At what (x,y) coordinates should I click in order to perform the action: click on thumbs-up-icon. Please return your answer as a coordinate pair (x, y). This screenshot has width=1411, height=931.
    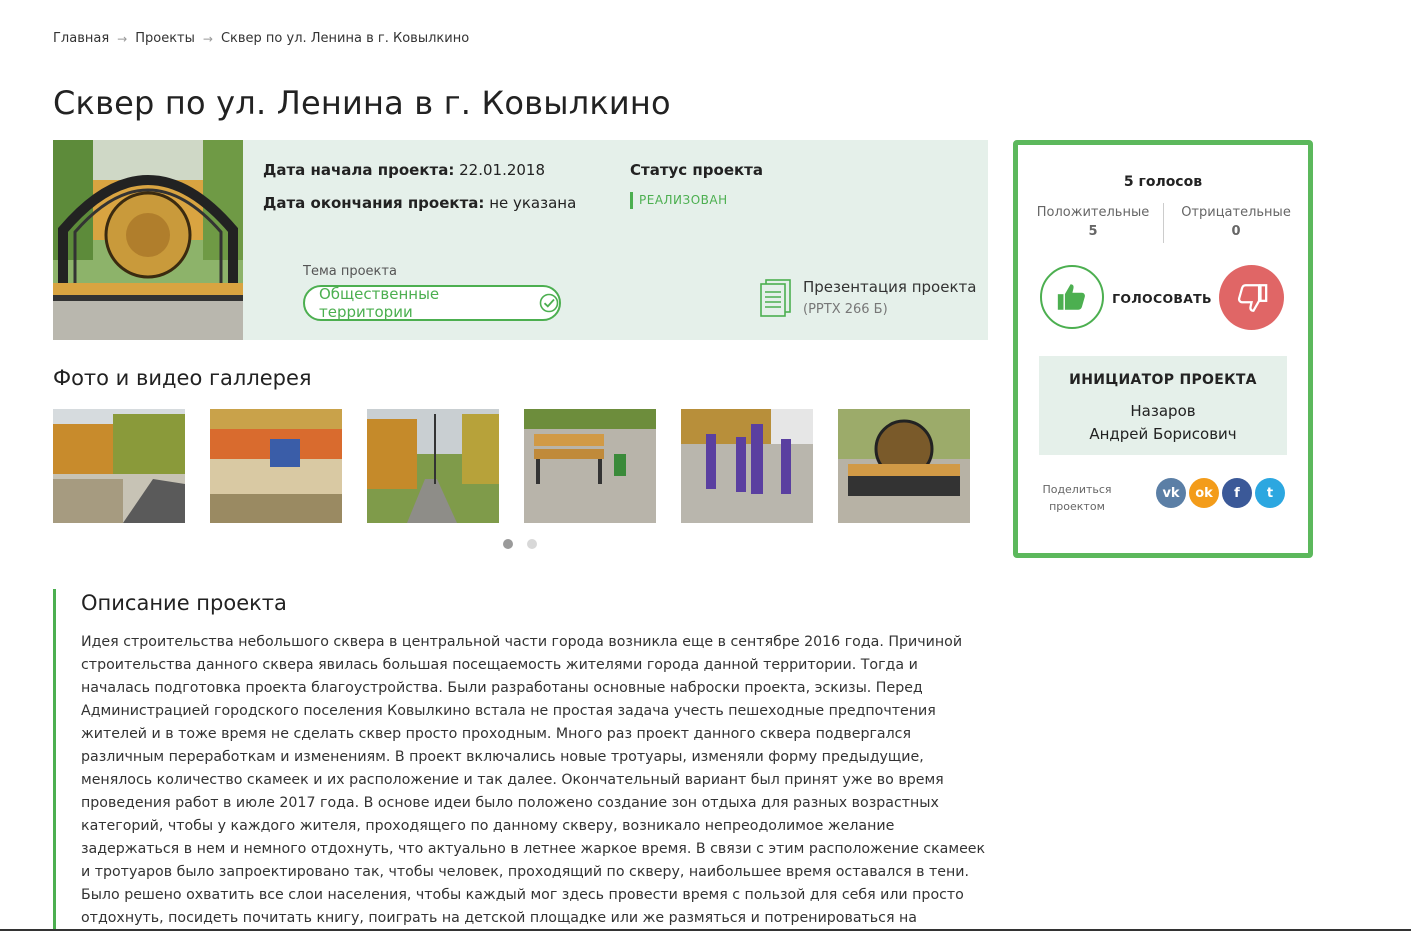
    Looking at the image, I should click on (1071, 297).